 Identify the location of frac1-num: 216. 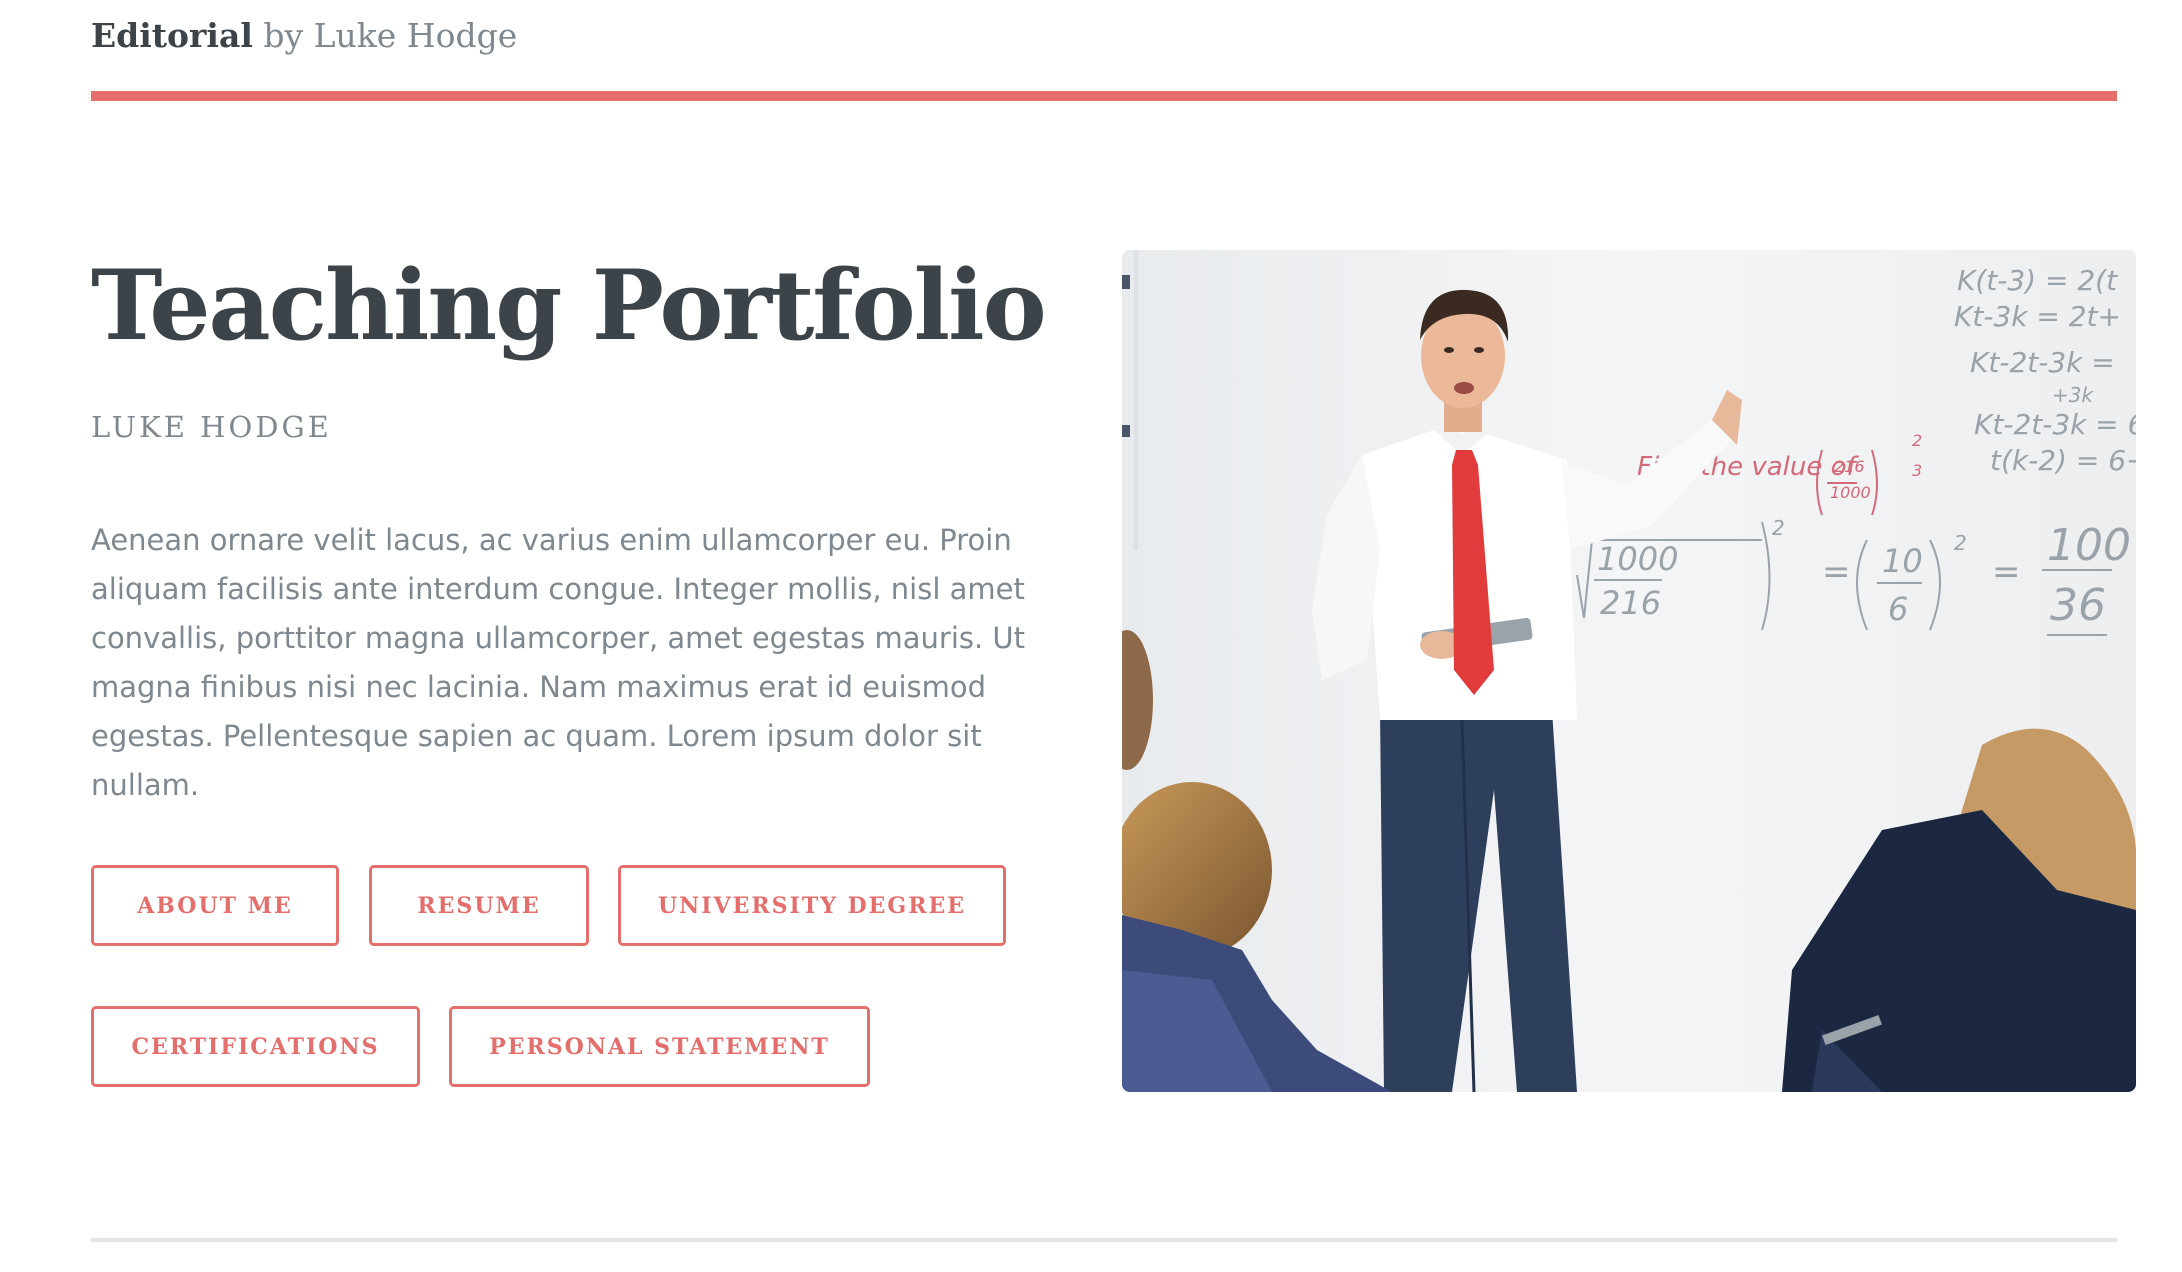
(1849, 466).